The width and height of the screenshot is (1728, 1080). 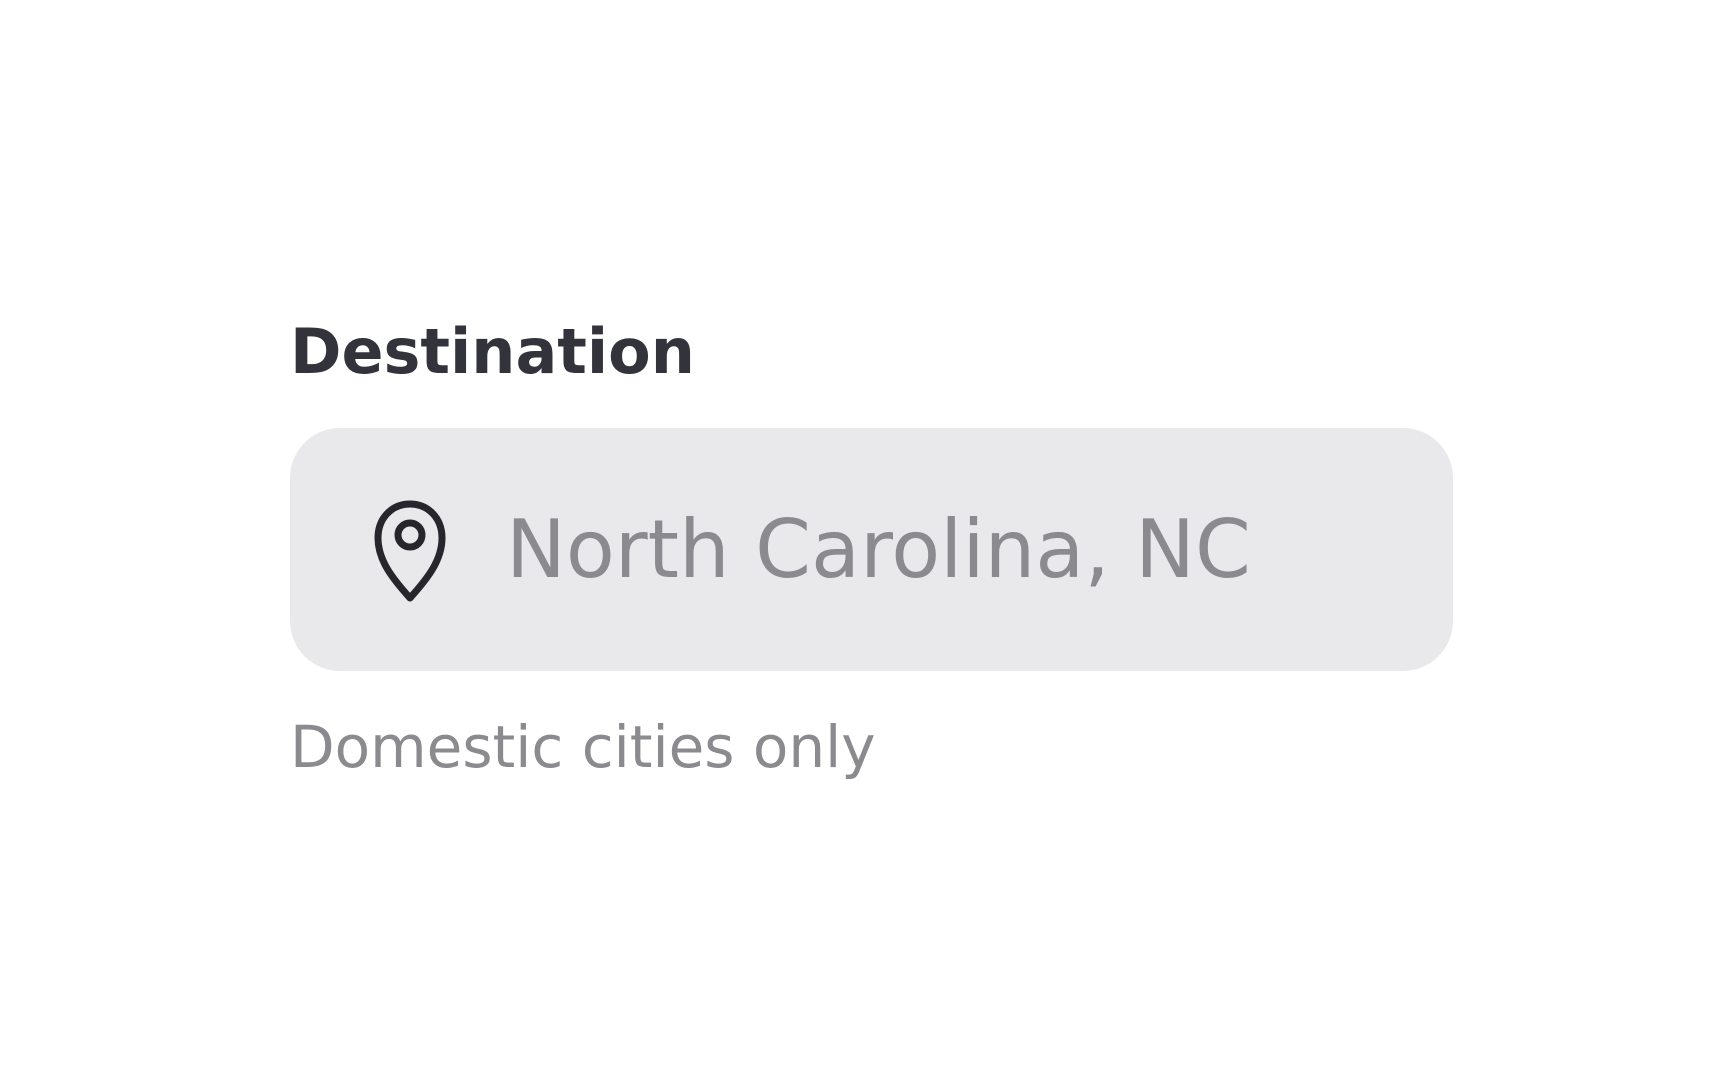 What do you see at coordinates (946, 549) in the screenshot?
I see `destination-input-value: North Carolina, NC` at bounding box center [946, 549].